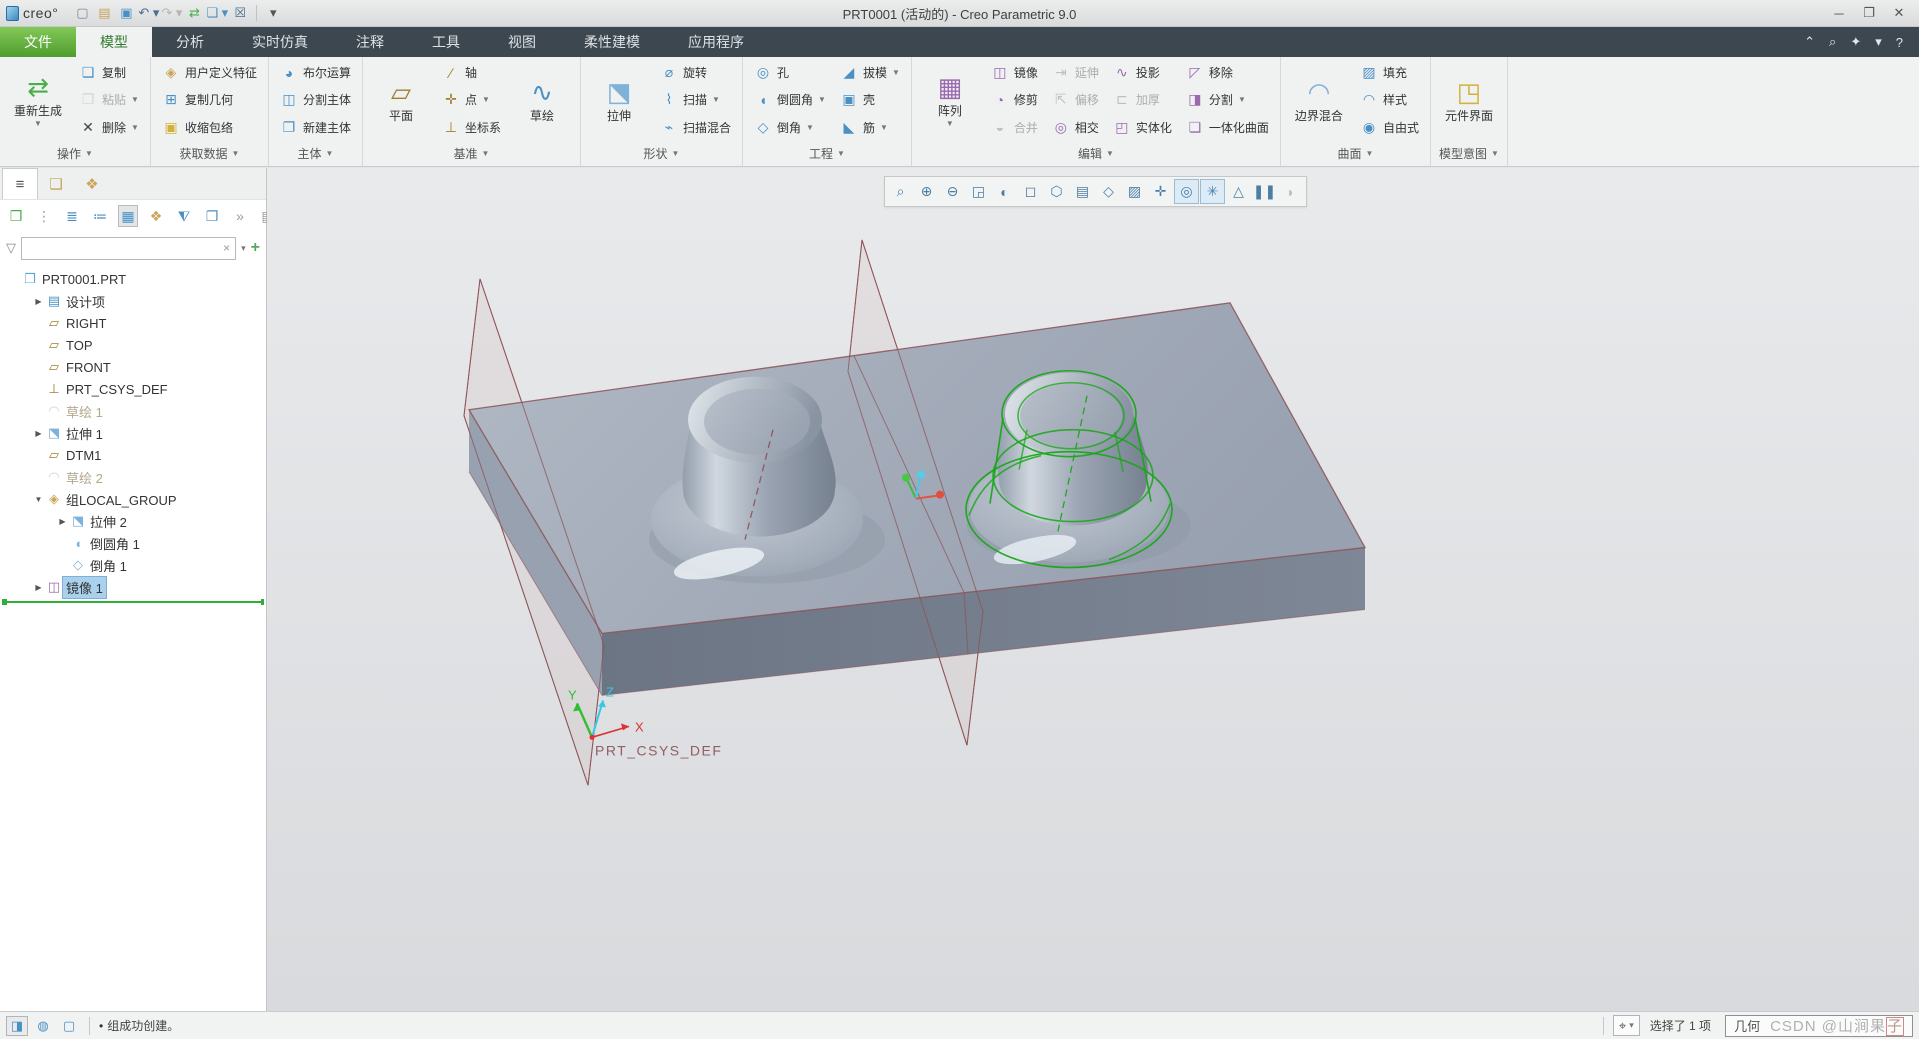 This screenshot has height=1039, width=1919. What do you see at coordinates (471, 100) in the screenshot?
I see `point-button: ✛ 点 ▼` at bounding box center [471, 100].